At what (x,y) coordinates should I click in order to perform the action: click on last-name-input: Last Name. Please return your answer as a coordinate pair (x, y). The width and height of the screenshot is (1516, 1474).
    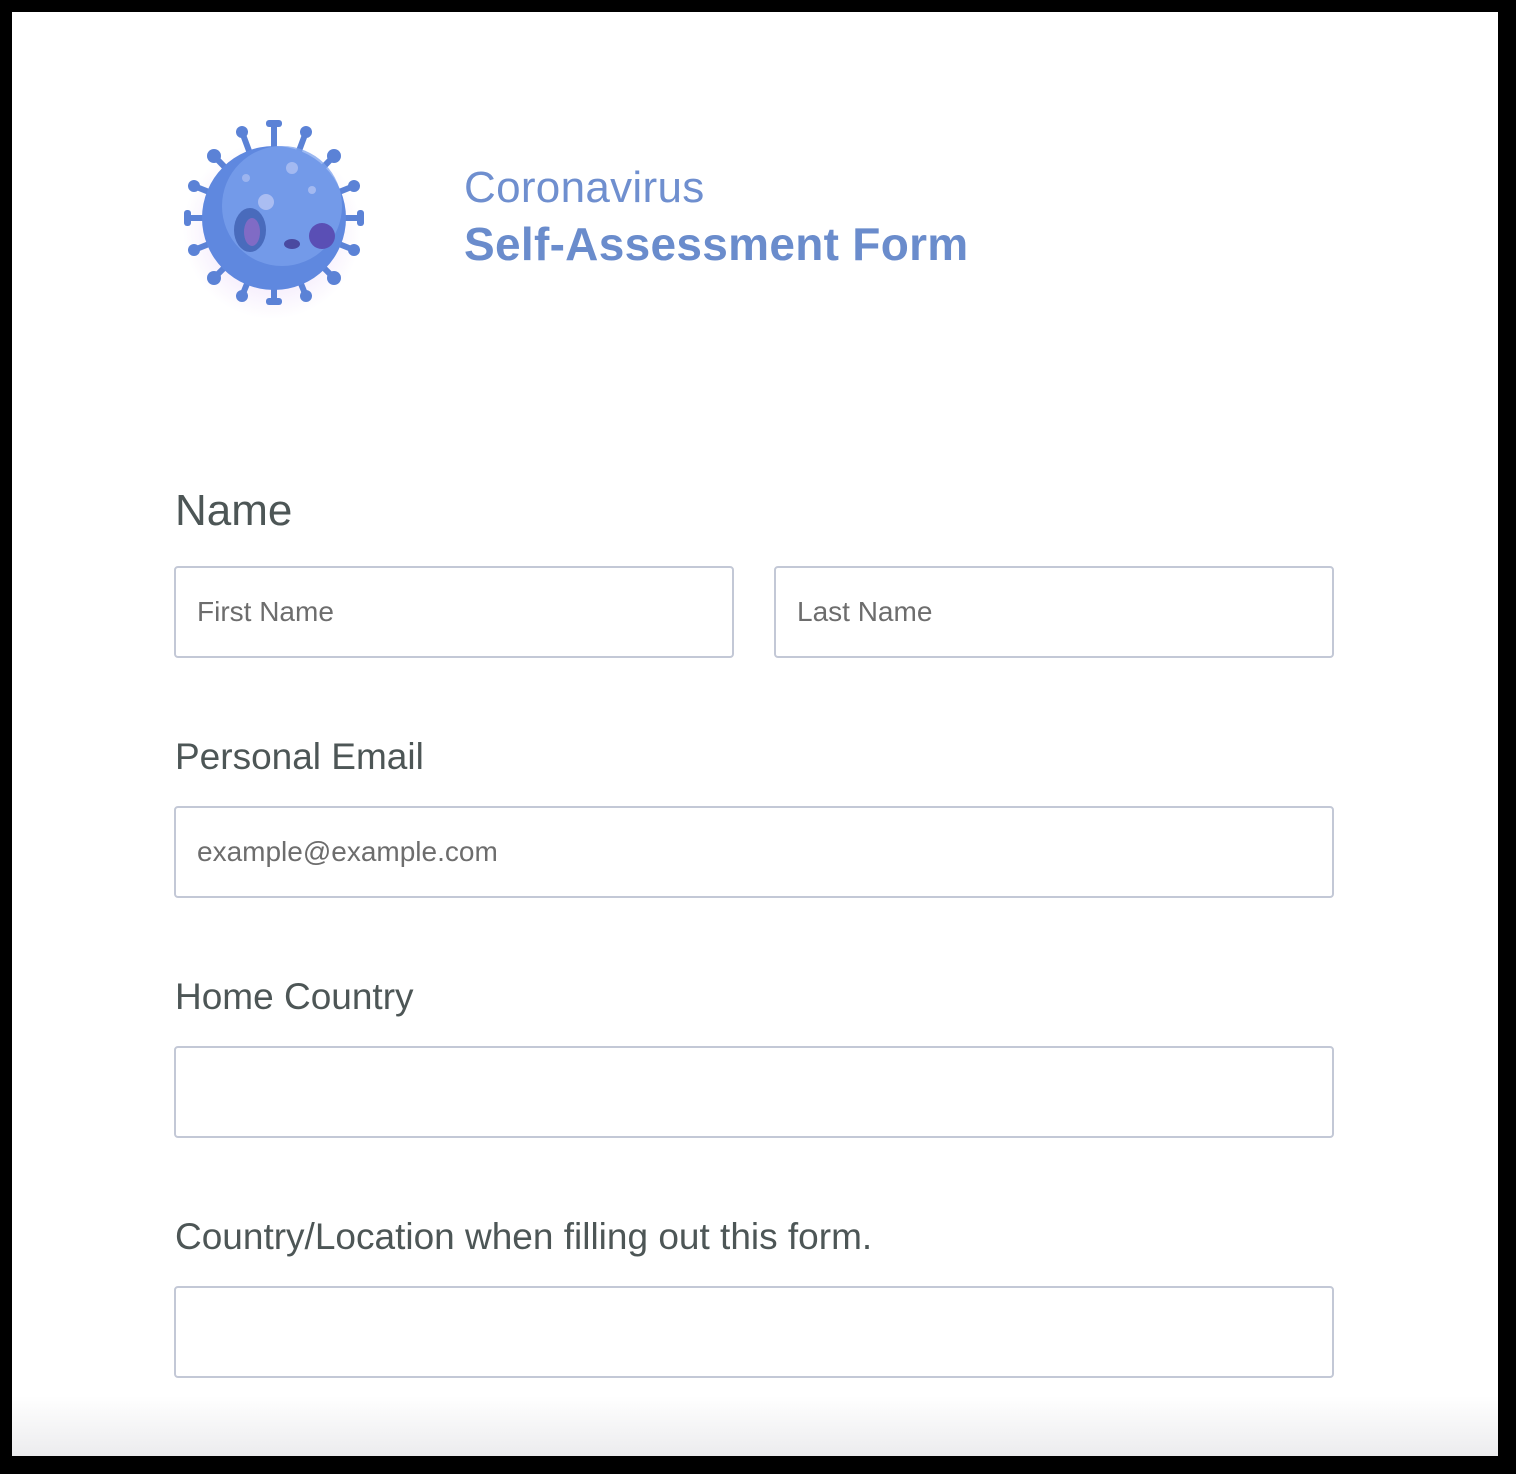
    Looking at the image, I should click on (1054, 612).